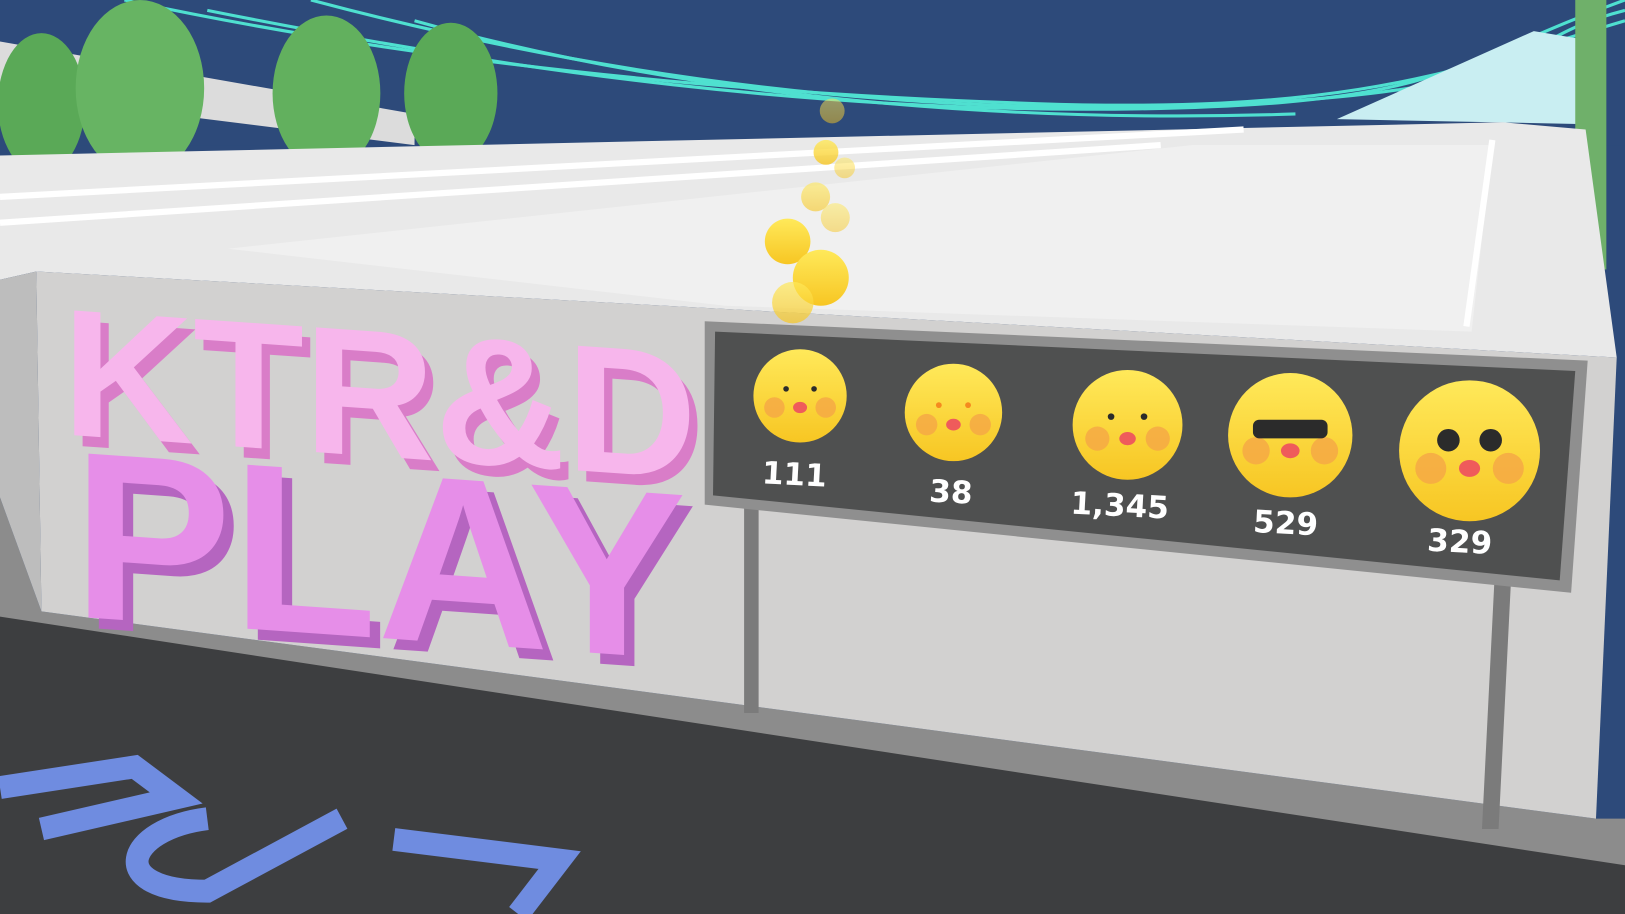 The width and height of the screenshot is (1625, 914). Describe the element at coordinates (751, 605) in the screenshot. I see `board-post-left` at that location.